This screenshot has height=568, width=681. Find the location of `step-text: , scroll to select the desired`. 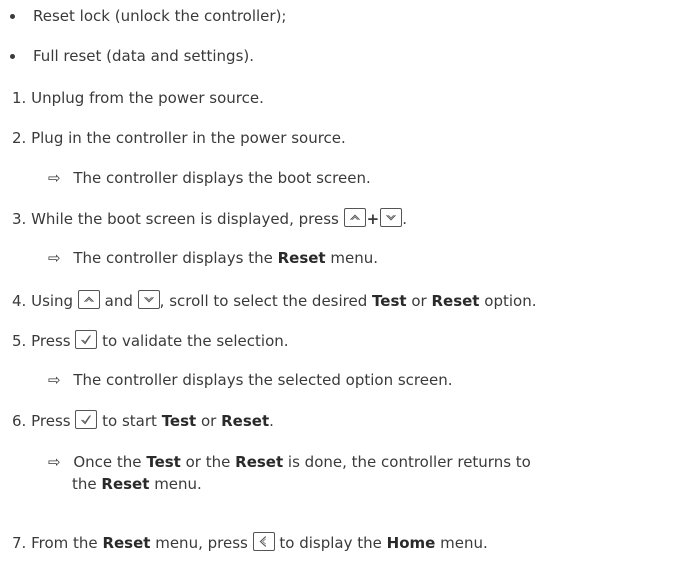

step-text: , scroll to select the desired is located at coordinates (263, 301).